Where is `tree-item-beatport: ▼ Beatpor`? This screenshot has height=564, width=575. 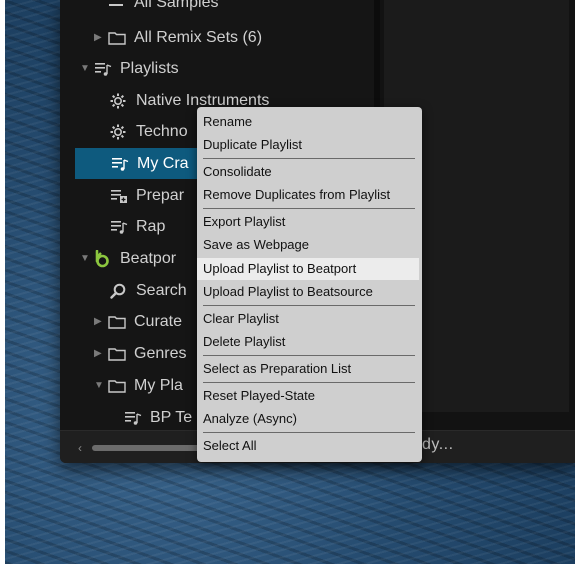 tree-item-beatport: ▼ Beatpor is located at coordinates (128, 258).